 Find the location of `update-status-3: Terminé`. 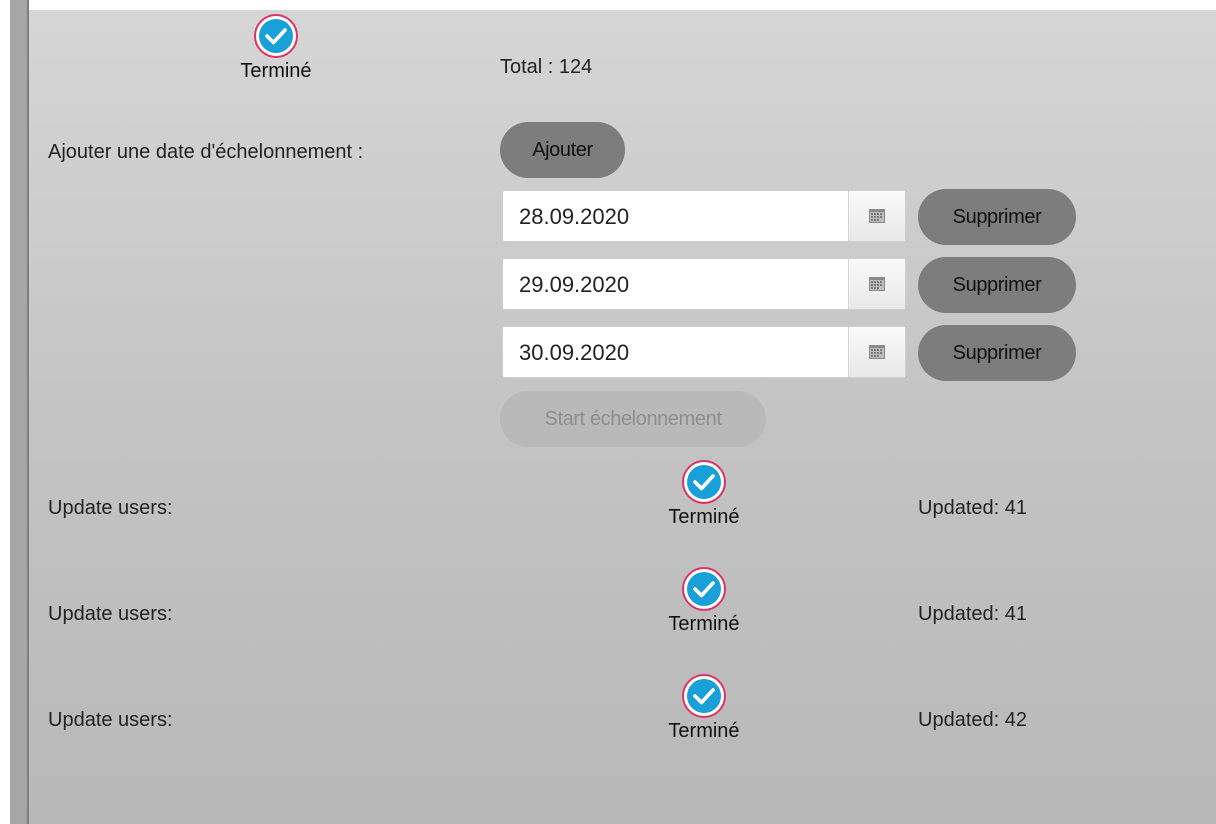

update-status-3: Terminé is located at coordinates (704, 708).